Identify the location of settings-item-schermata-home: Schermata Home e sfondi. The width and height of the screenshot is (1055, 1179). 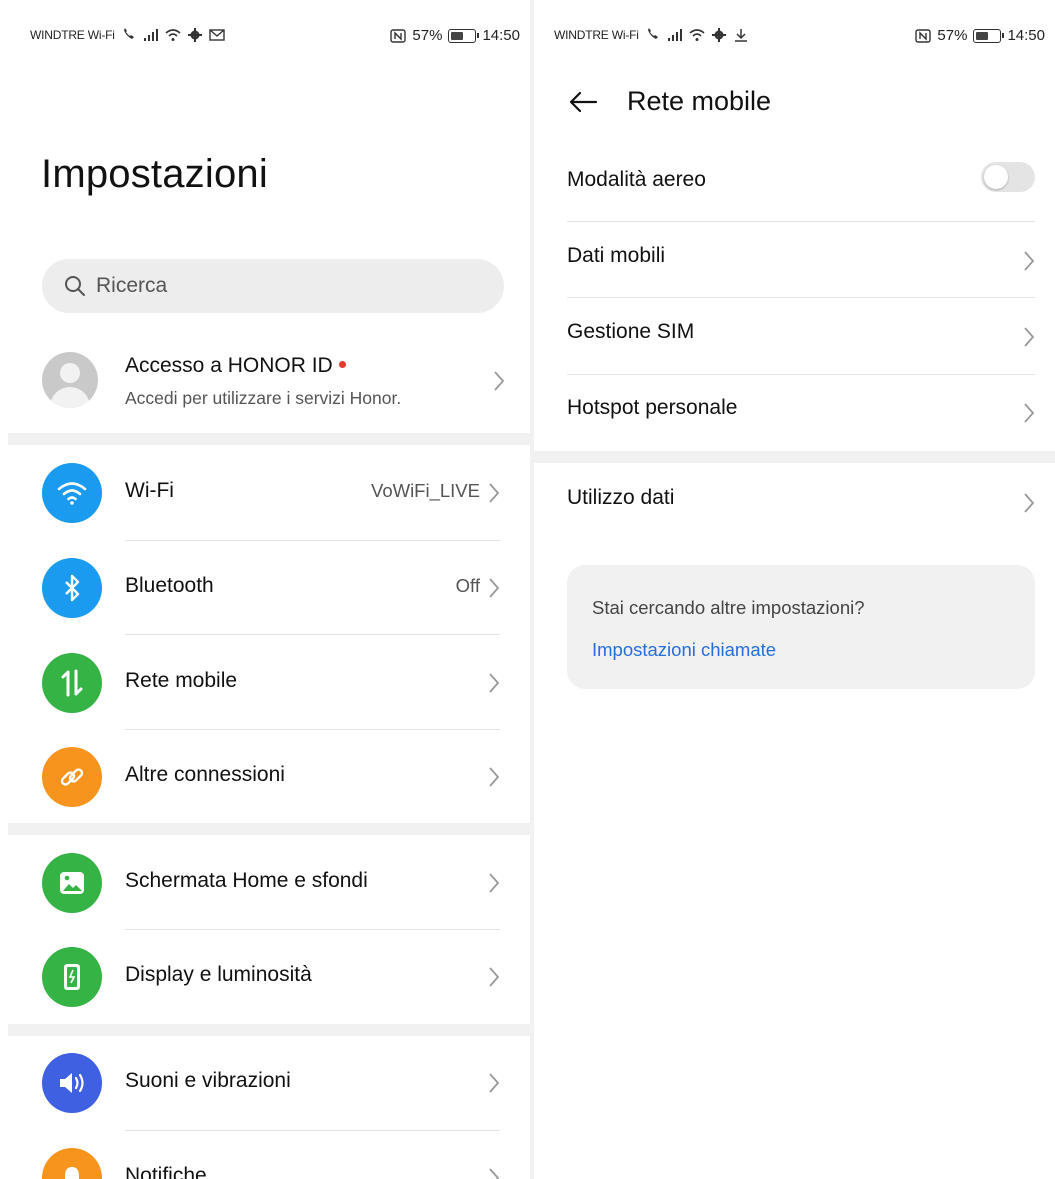
(269, 883).